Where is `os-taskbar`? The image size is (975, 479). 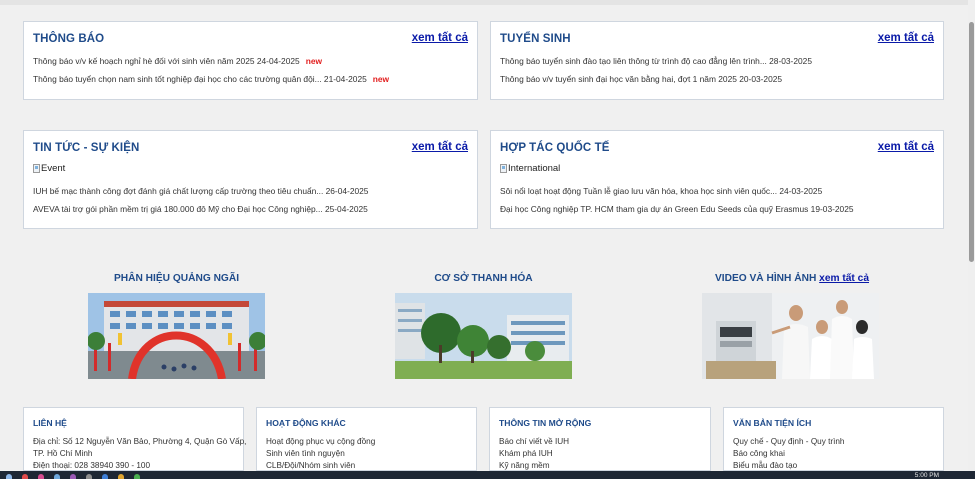
os-taskbar is located at coordinates (487, 475).